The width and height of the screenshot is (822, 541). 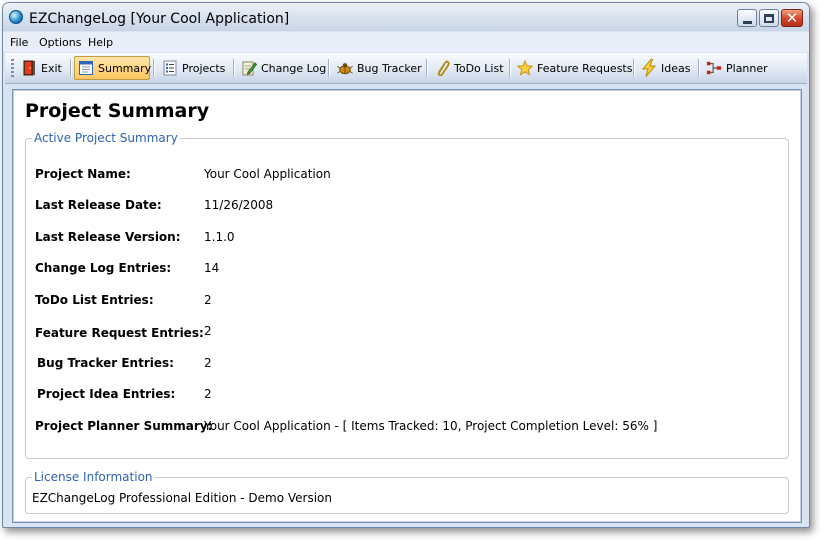 I want to click on projects-label: Projects, so click(x=204, y=68).